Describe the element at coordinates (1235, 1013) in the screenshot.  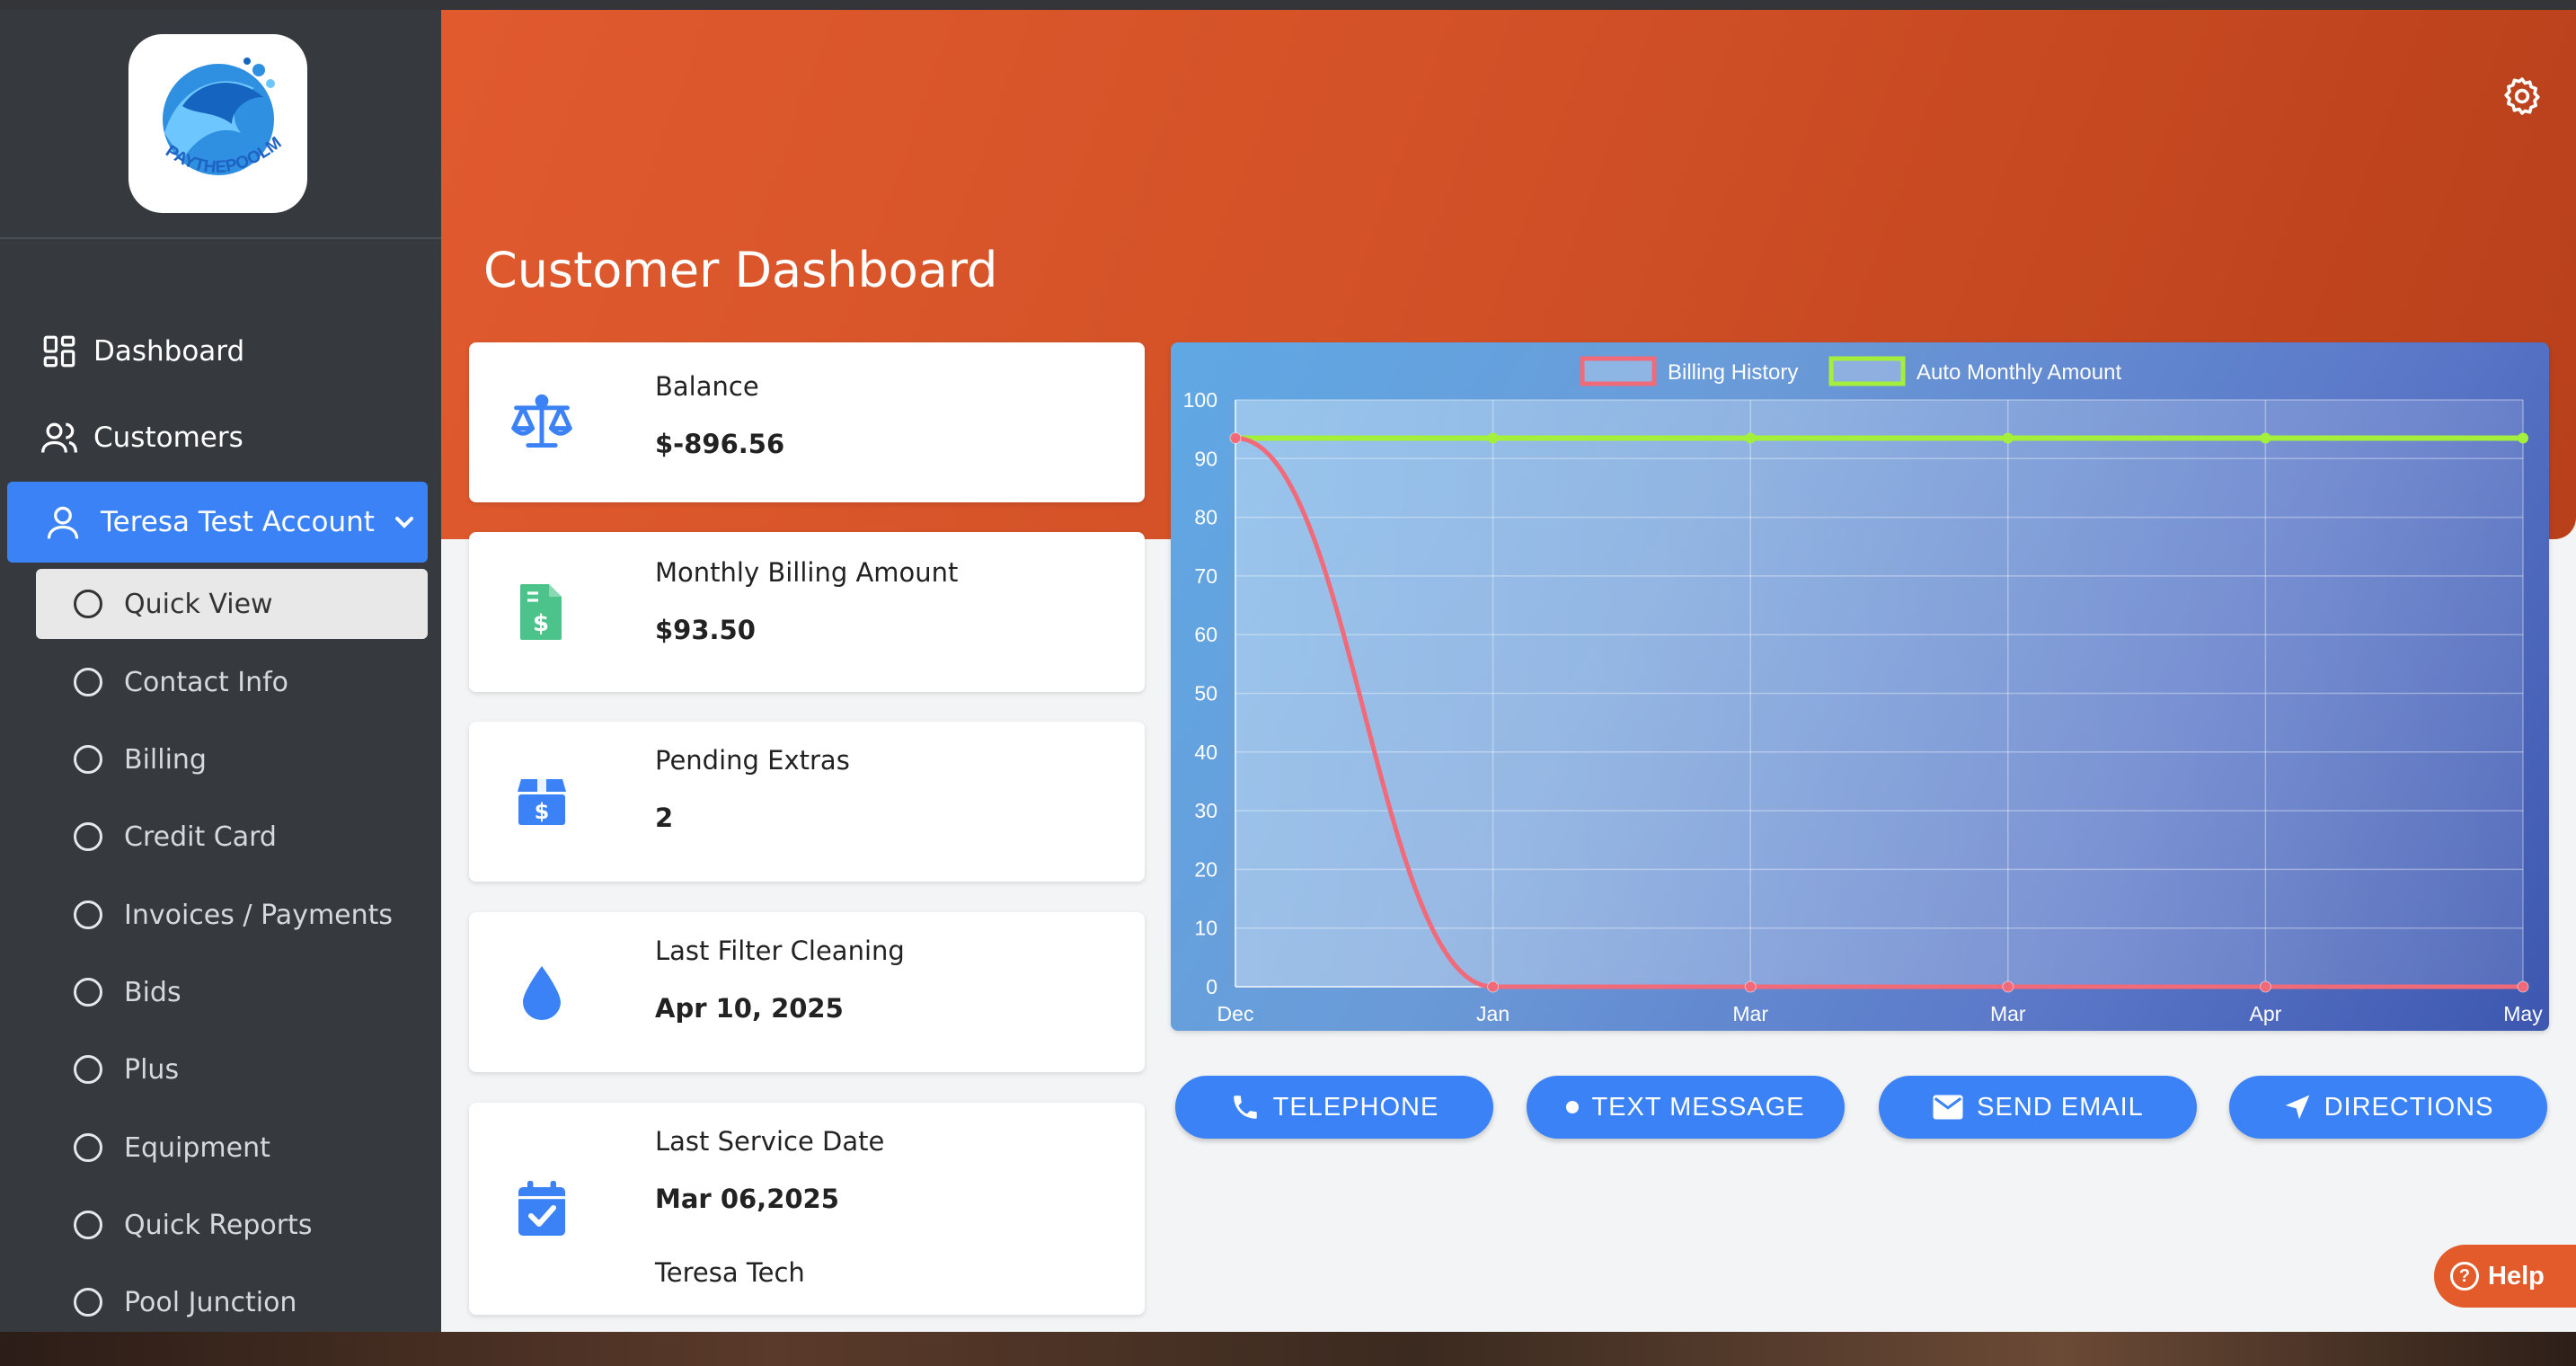
I see `x-tick-label: Dec` at that location.